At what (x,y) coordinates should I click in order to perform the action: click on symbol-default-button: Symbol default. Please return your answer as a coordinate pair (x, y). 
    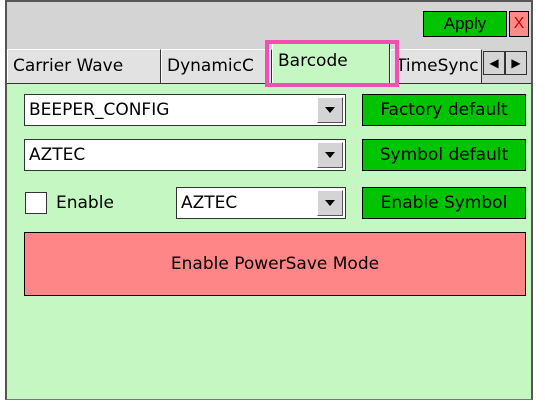
    Looking at the image, I should click on (444, 155).